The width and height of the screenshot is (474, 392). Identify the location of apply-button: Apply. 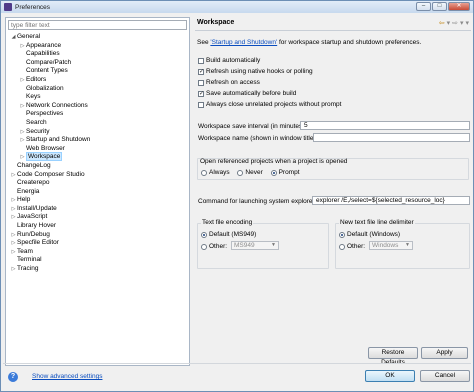
(444, 353).